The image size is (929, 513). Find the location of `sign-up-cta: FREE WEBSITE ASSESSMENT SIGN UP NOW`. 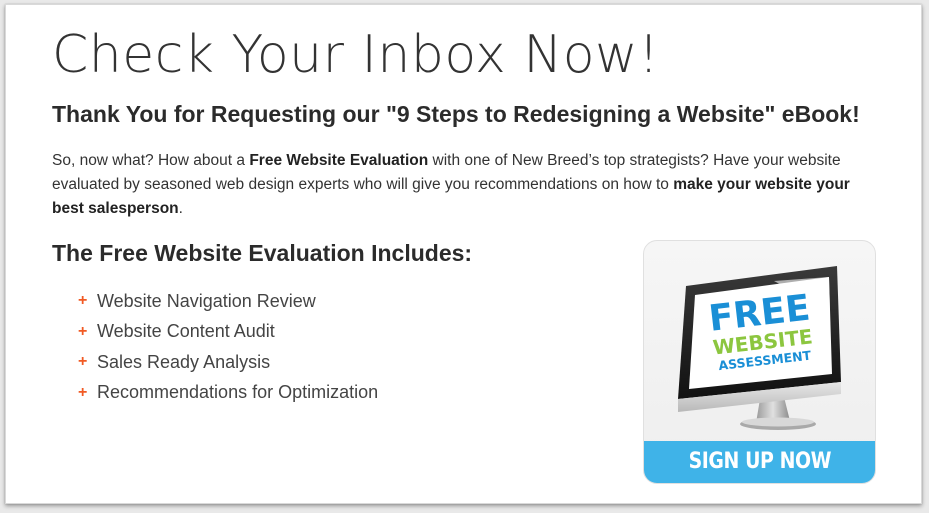

sign-up-cta: FREE WEBSITE ASSESSMENT SIGN UP NOW is located at coordinates (759, 362).